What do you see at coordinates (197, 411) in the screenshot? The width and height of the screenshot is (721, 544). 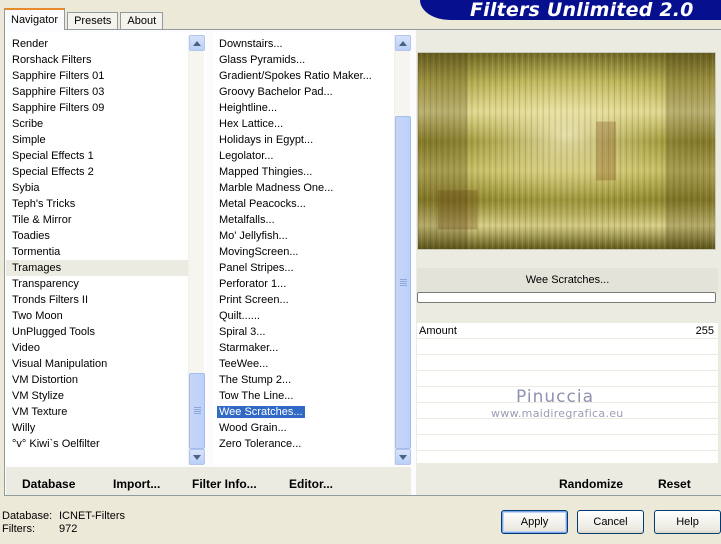 I see `category-scroll-thumb` at bounding box center [197, 411].